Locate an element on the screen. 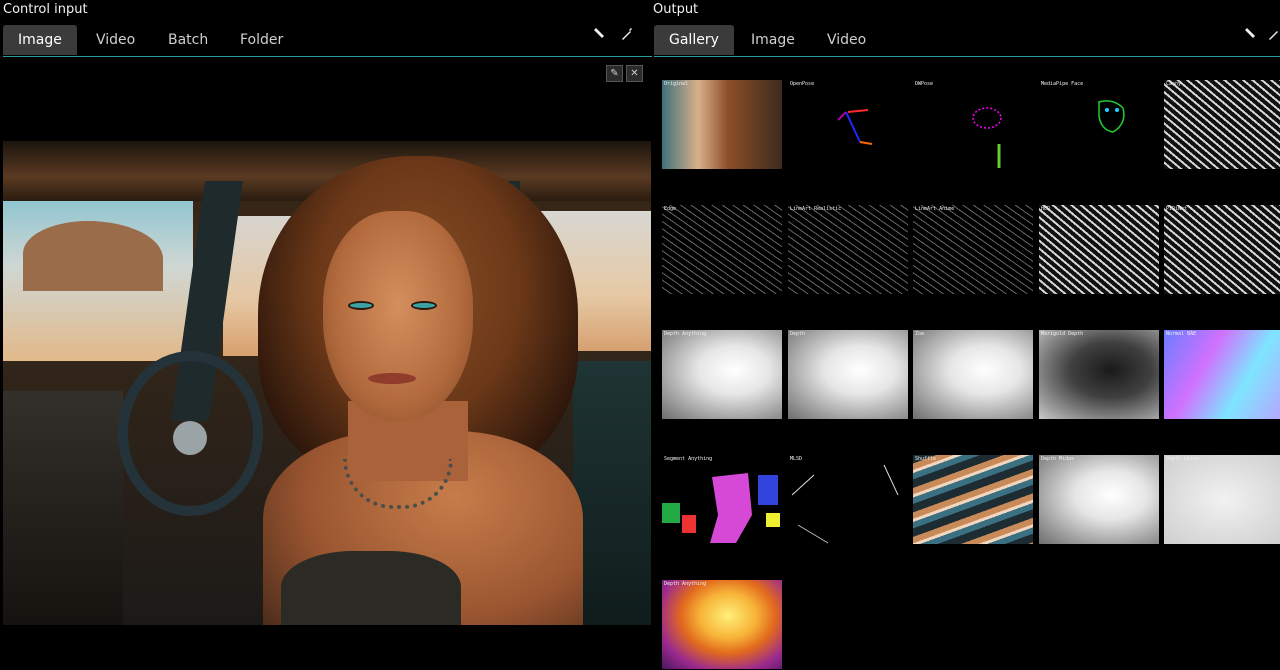 The width and height of the screenshot is (1280, 670). photo-dashboard is located at coordinates (63, 508).